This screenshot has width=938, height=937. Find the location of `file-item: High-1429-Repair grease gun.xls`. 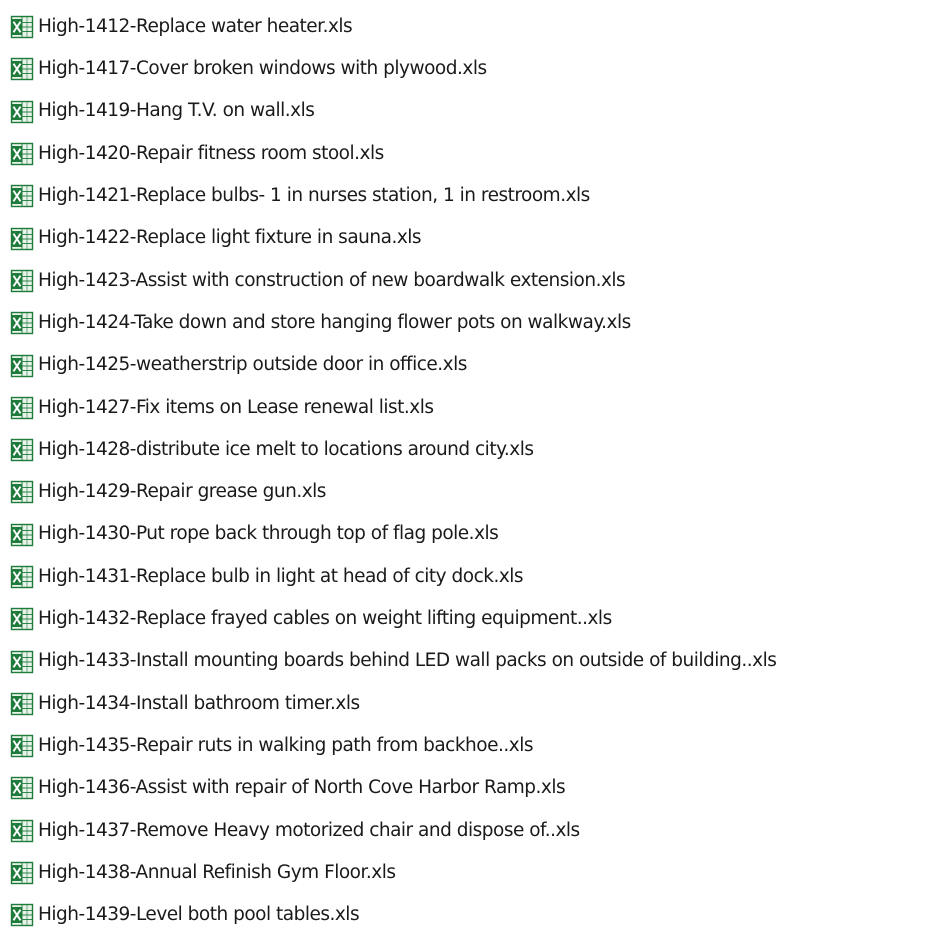

file-item: High-1429-Repair grease gun.xls is located at coordinates (474, 492).